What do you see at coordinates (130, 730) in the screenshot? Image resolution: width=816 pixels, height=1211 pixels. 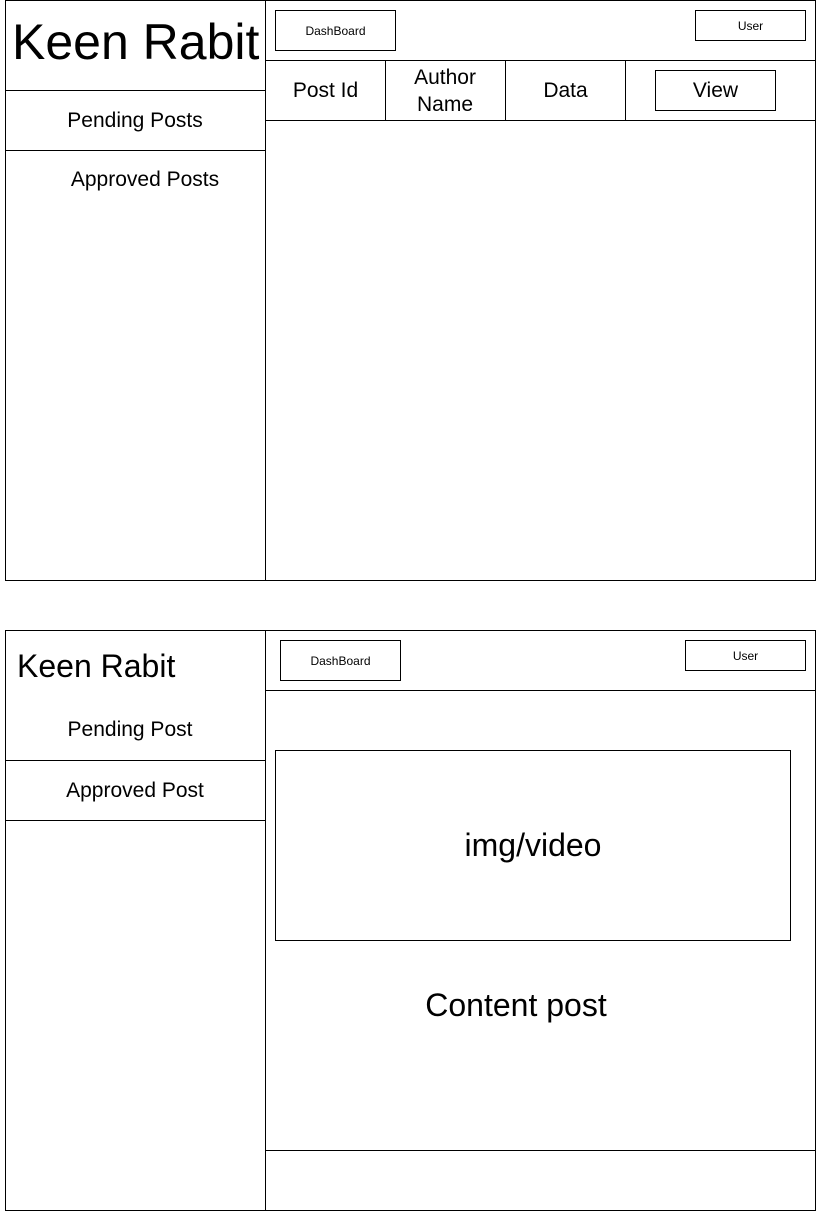 I see `sidebar-item-pending-post: Pending Post` at bounding box center [130, 730].